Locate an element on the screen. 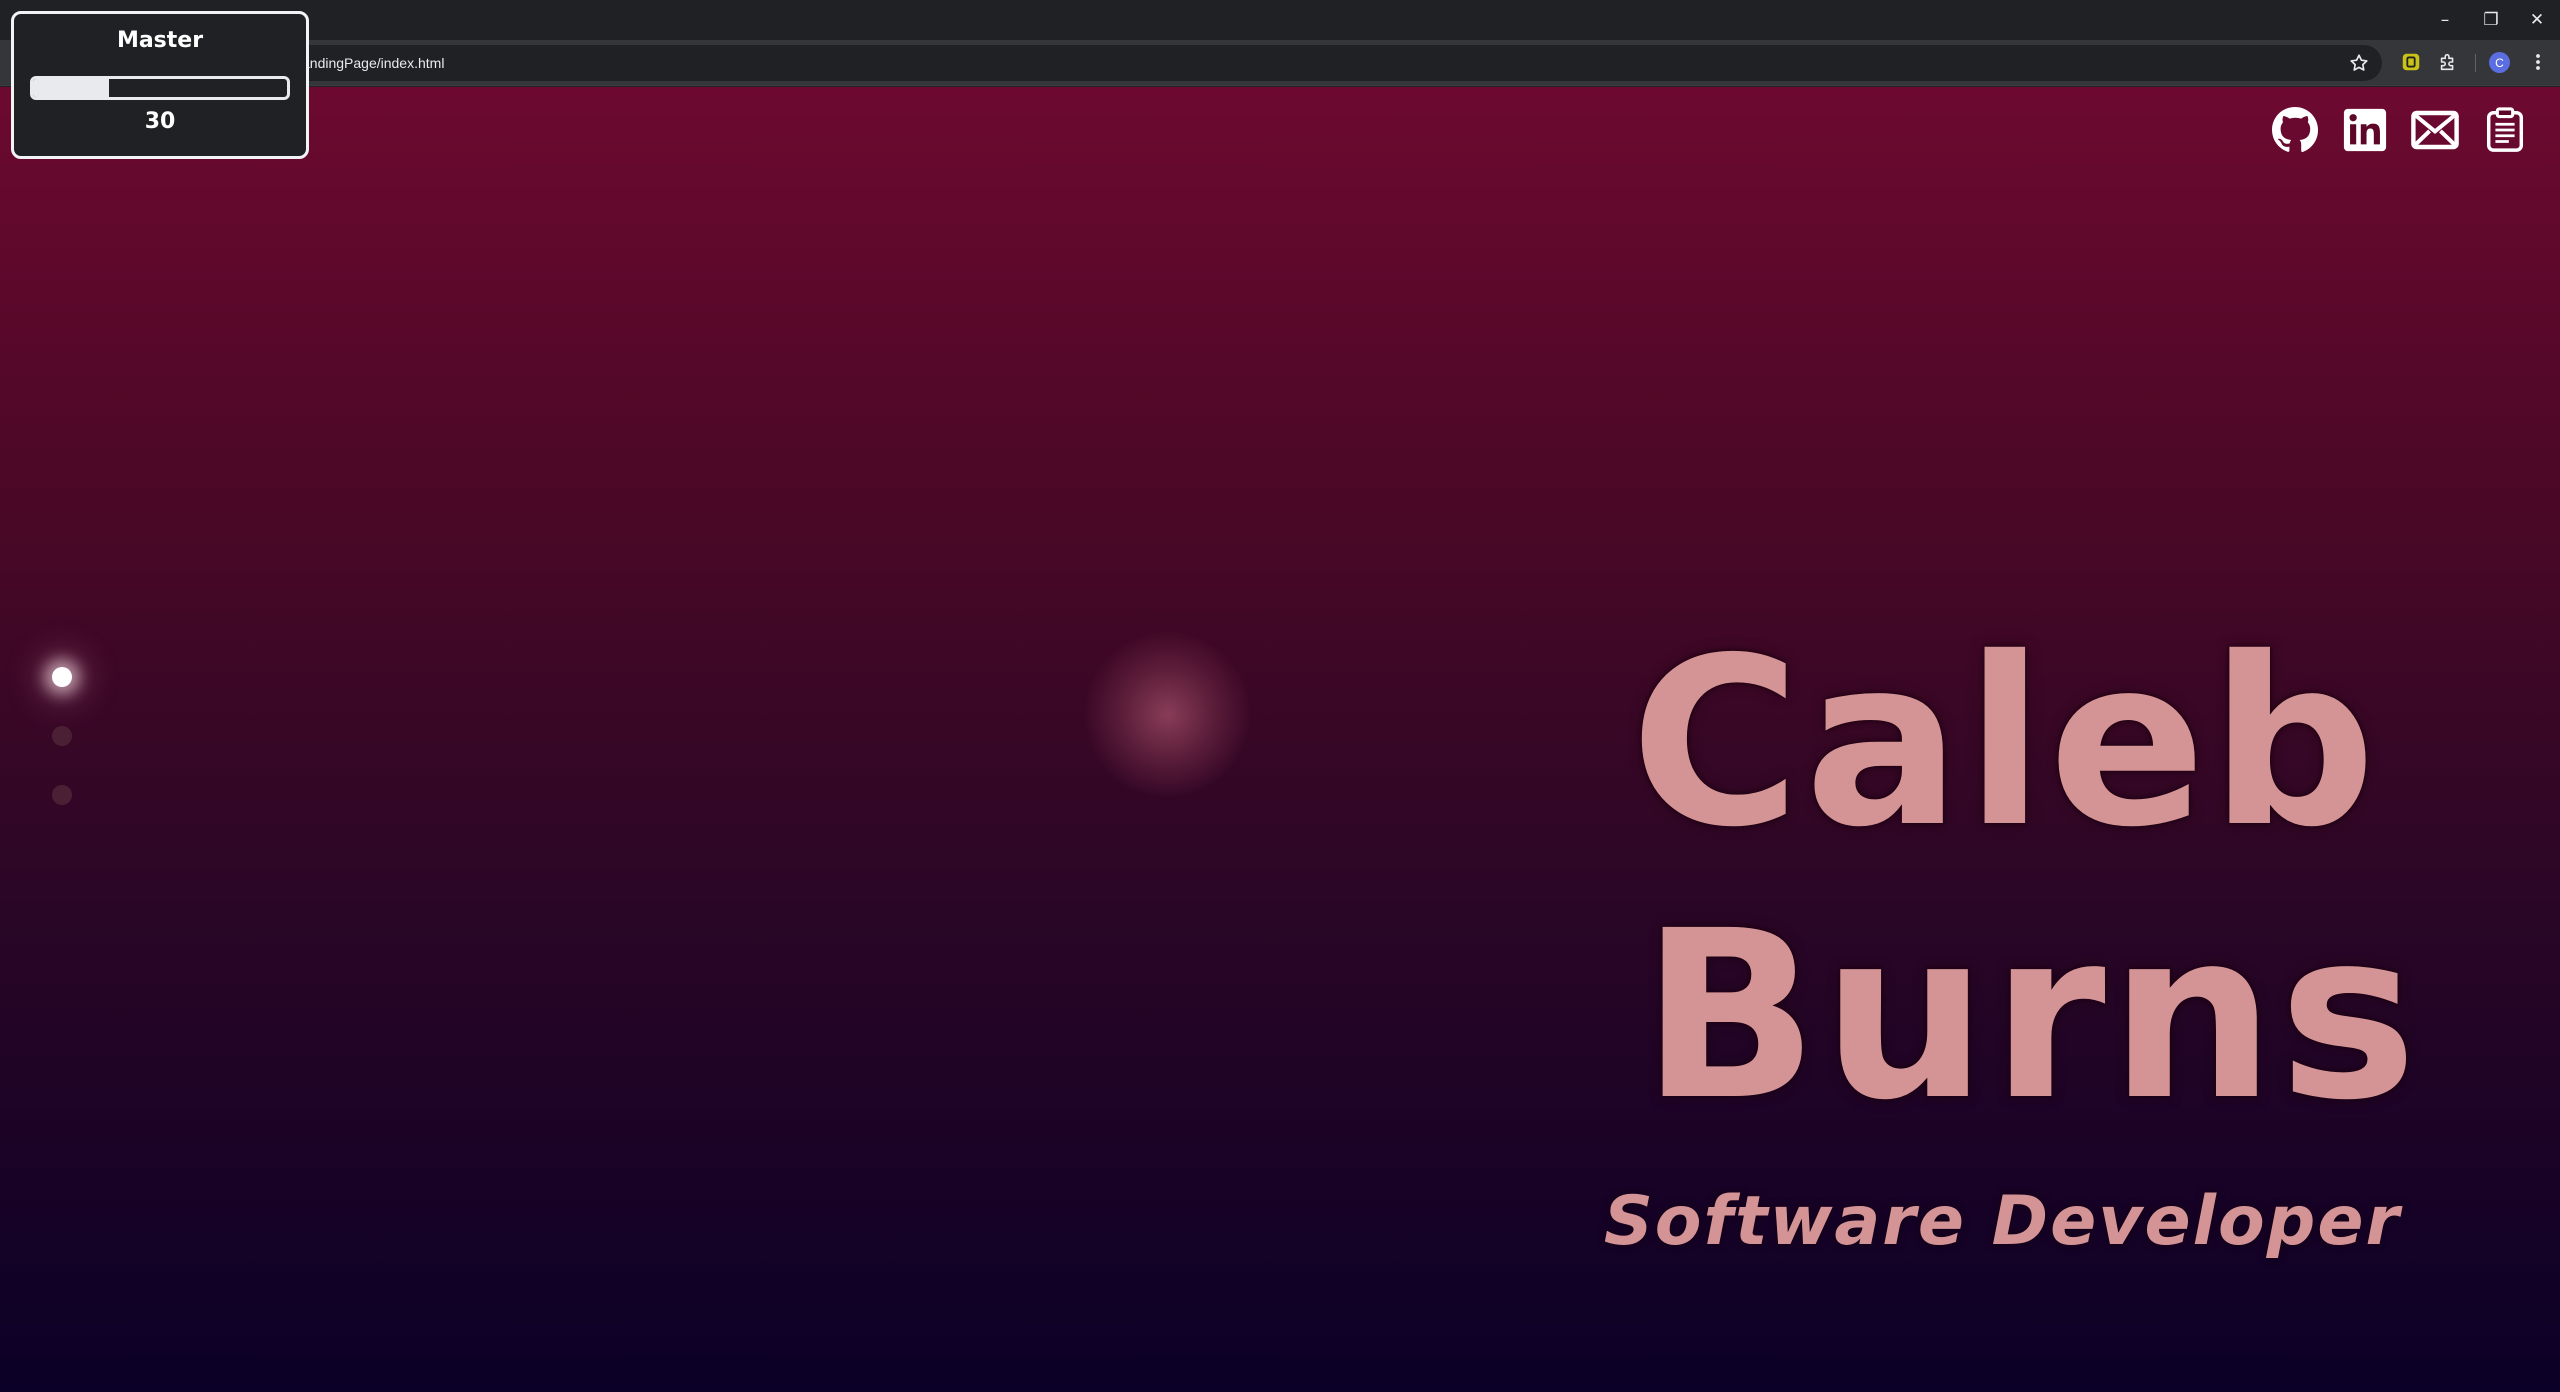  minimize-button: – is located at coordinates (2445, 20).